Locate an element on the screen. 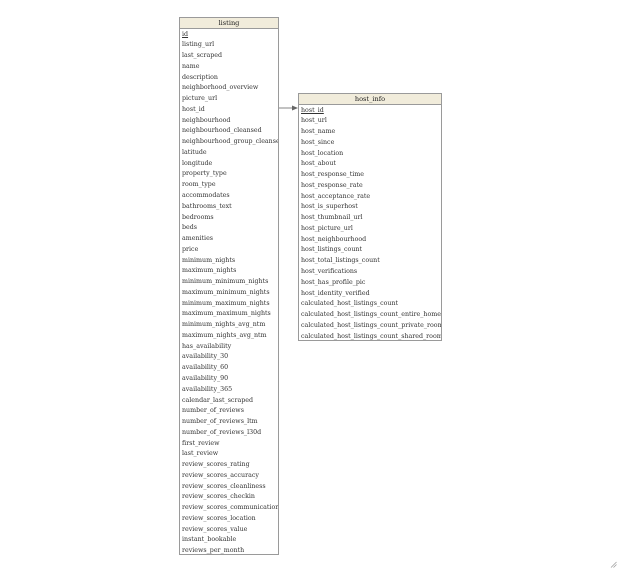 This screenshot has height=570, width=619. arrowhead-icon is located at coordinates (295, 108).